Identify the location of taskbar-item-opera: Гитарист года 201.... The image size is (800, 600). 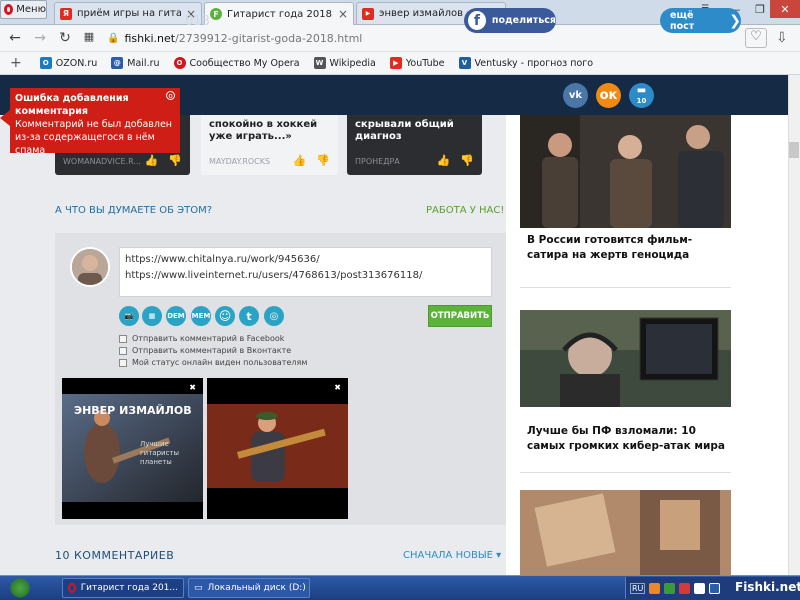
(123, 588).